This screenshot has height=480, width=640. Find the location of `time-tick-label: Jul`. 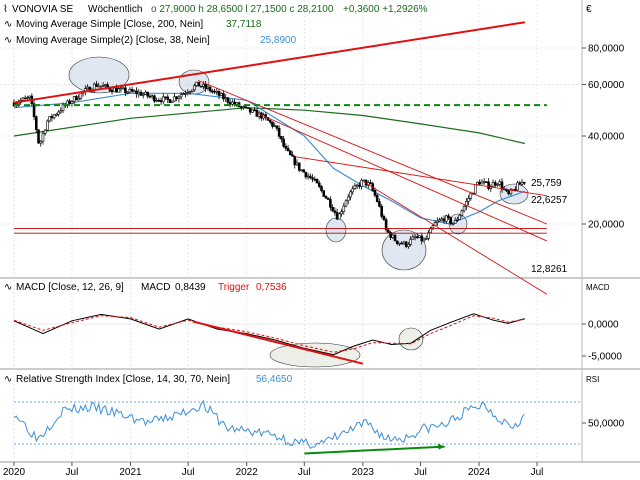

time-tick-label: Jul is located at coordinates (188, 472).